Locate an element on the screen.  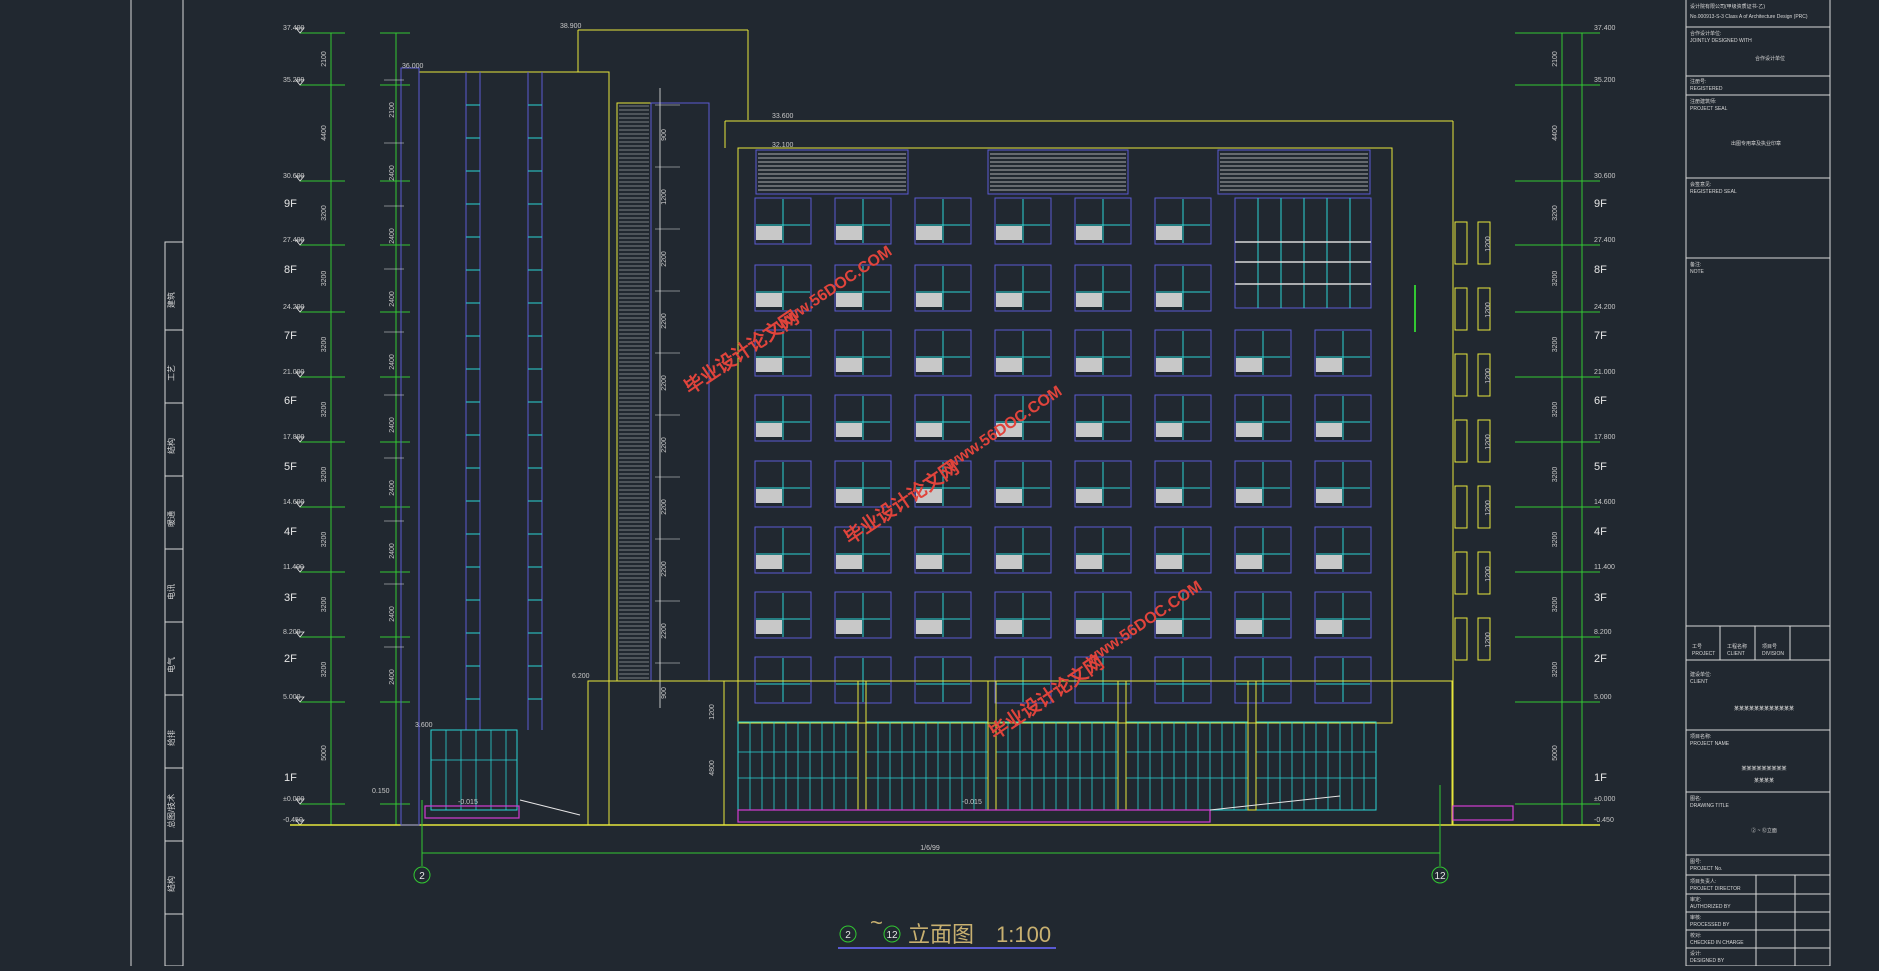
level-label-left: 37.400 is located at coordinates (294, 28).